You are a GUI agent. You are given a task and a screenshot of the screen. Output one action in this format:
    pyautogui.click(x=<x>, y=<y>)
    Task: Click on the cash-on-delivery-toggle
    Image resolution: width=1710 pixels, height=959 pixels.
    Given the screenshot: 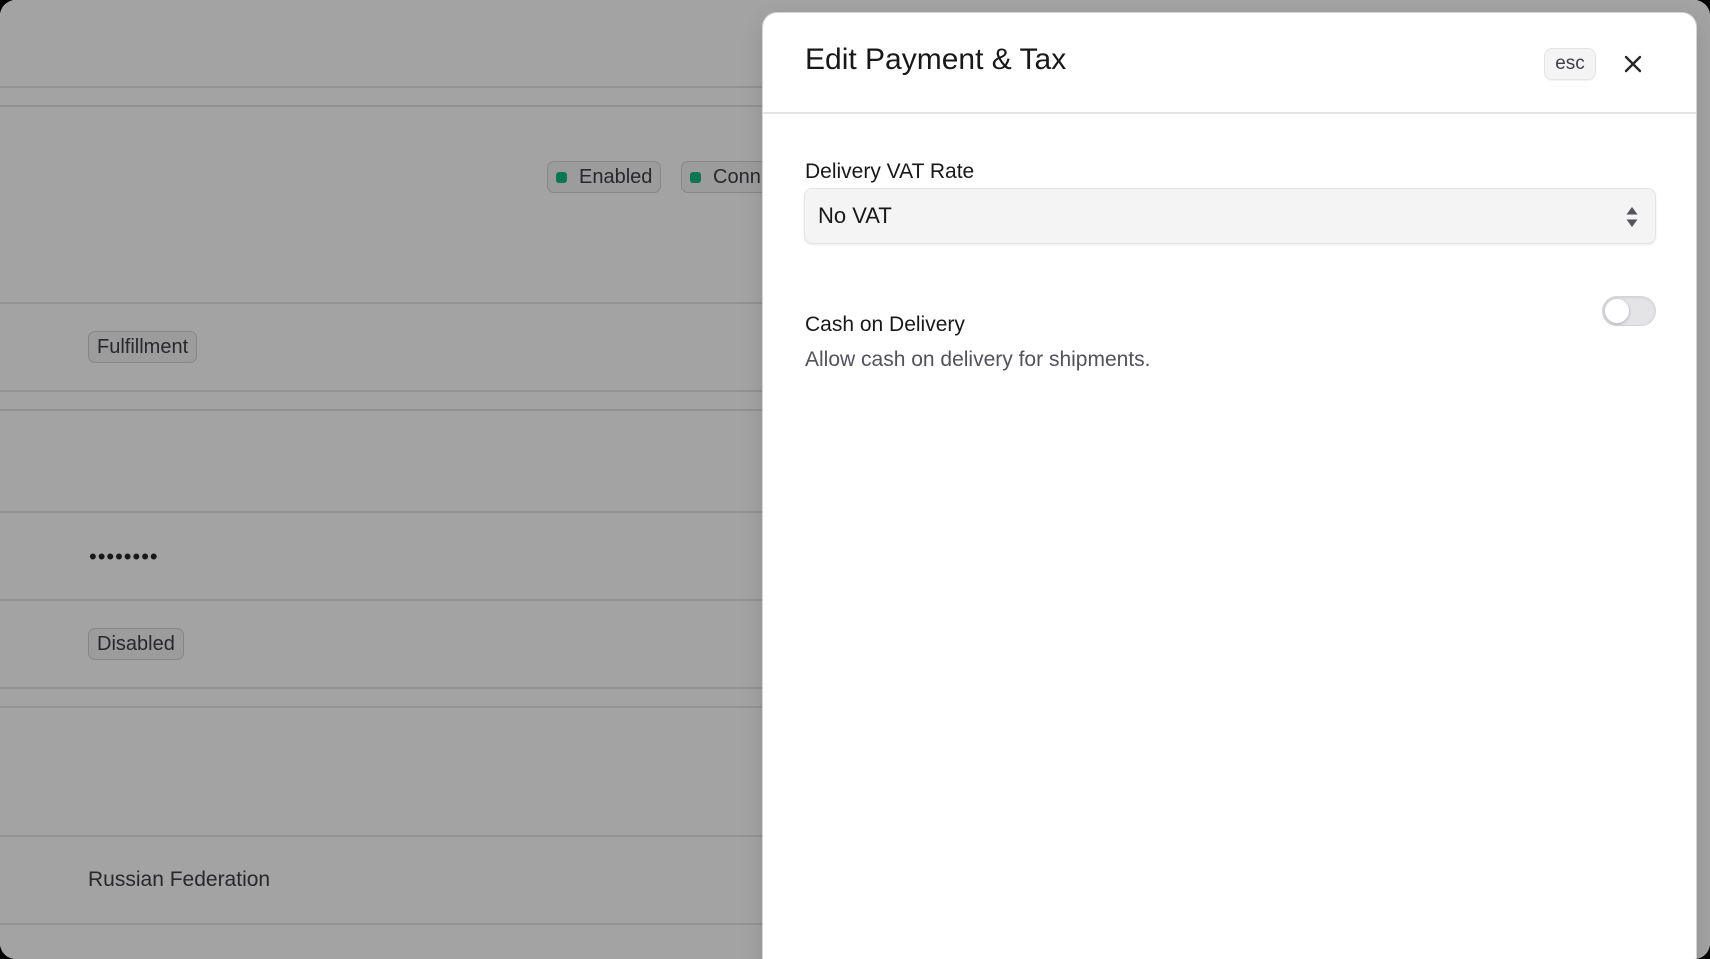 What is the action you would take?
    pyautogui.click(x=1629, y=311)
    